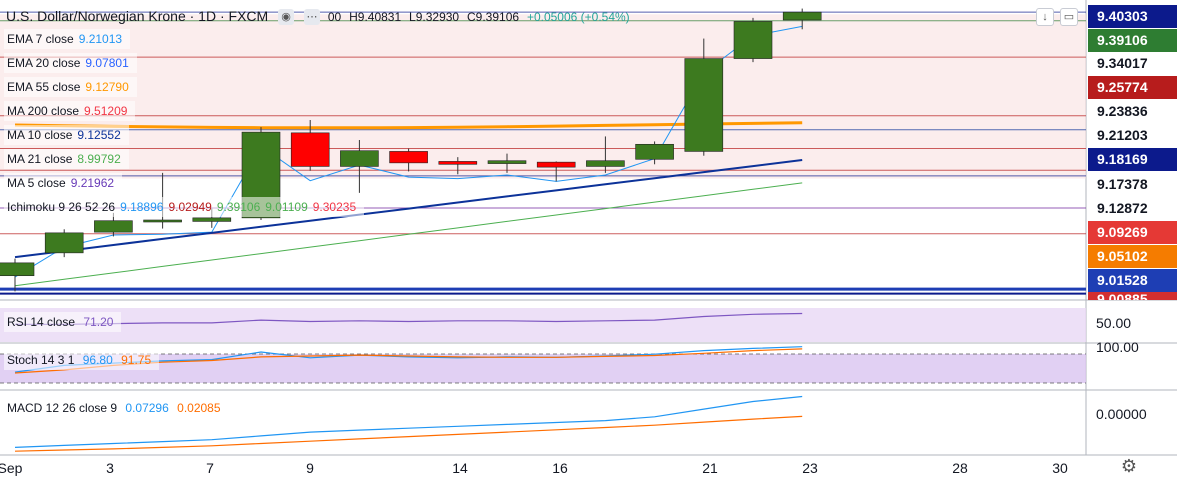 Image resolution: width=1177 pixels, height=486 pixels. What do you see at coordinates (199, 408) in the screenshot?
I see `macd-signal-value: 0.02085` at bounding box center [199, 408].